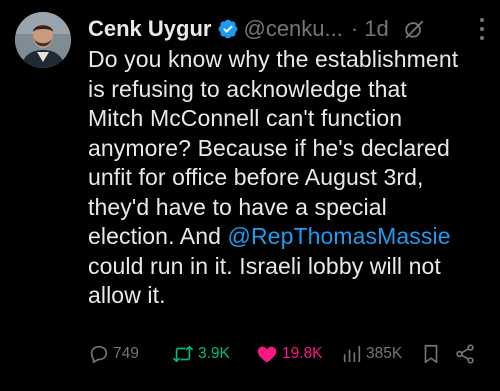  Describe the element at coordinates (384, 353) in the screenshot. I see `view-count: 385K` at that location.